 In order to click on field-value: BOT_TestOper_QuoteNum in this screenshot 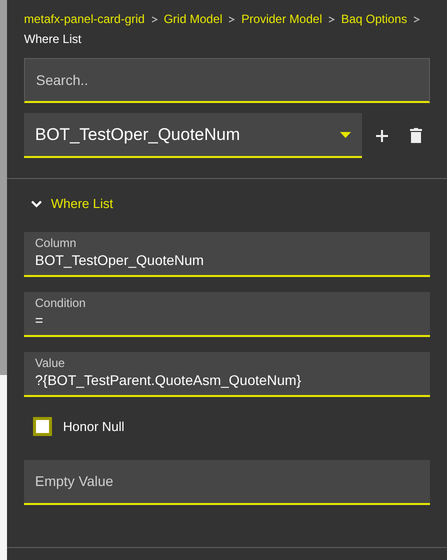, I will do `click(120, 259)`.